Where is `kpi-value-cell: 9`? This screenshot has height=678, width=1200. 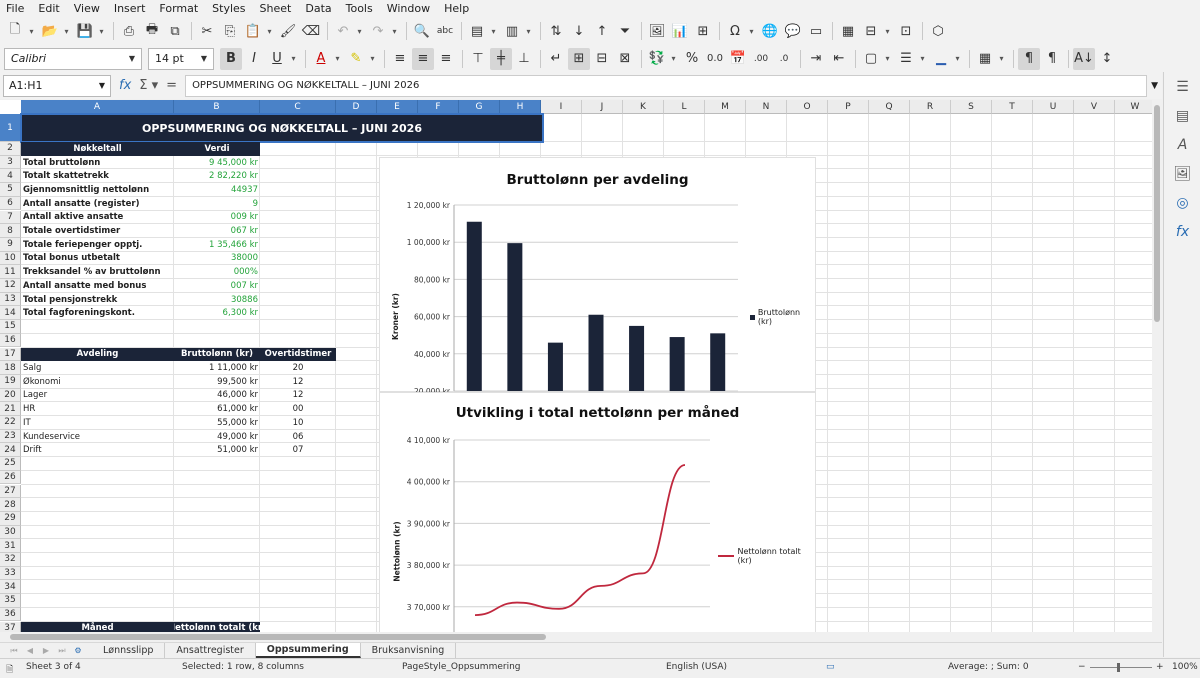
kpi-value-cell: 9 is located at coordinates (217, 204).